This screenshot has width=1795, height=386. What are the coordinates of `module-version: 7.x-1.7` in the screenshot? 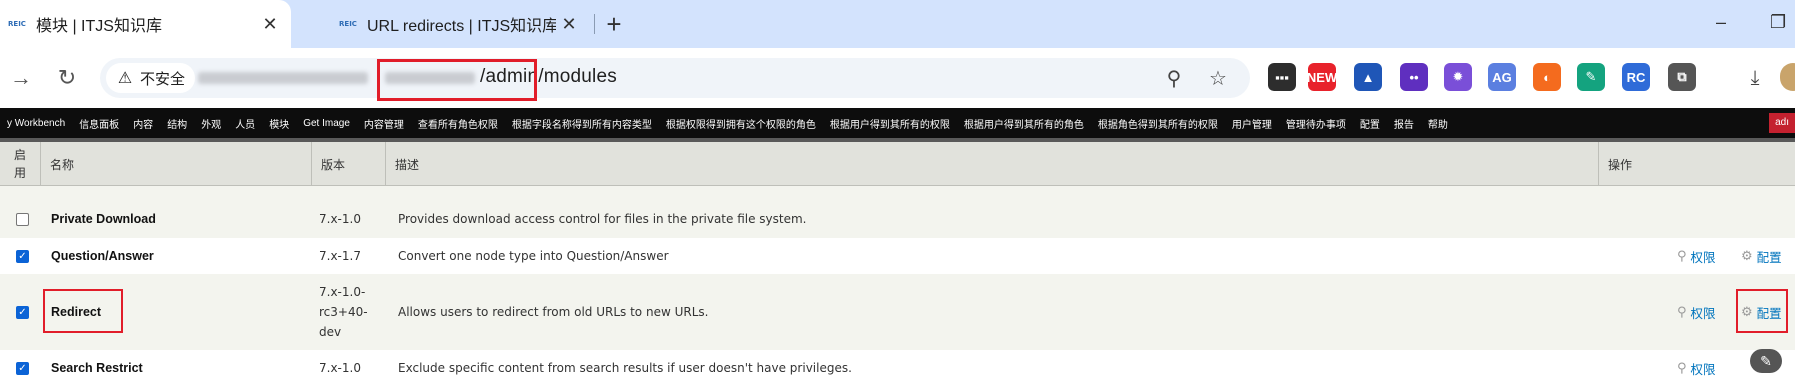 It's located at (340, 256).